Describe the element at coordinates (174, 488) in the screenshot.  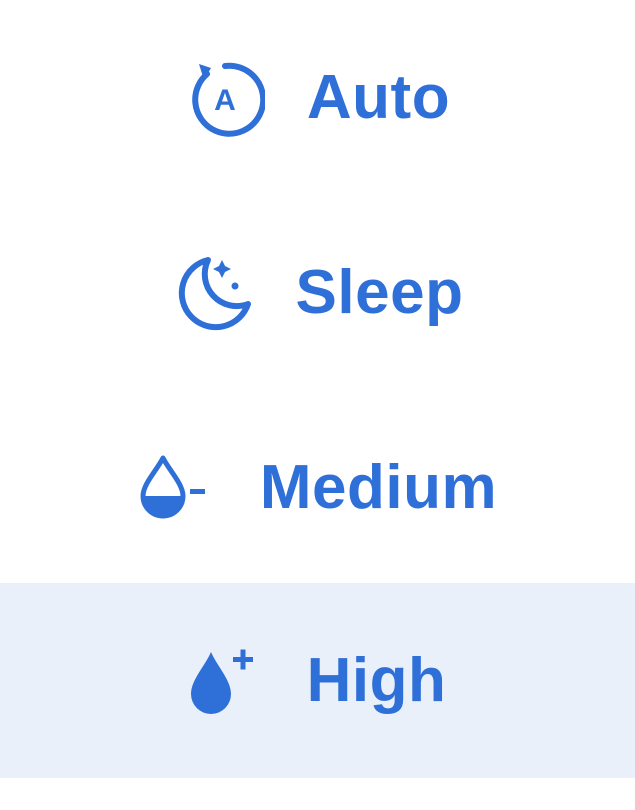
I see `drop-minus-icon` at that location.